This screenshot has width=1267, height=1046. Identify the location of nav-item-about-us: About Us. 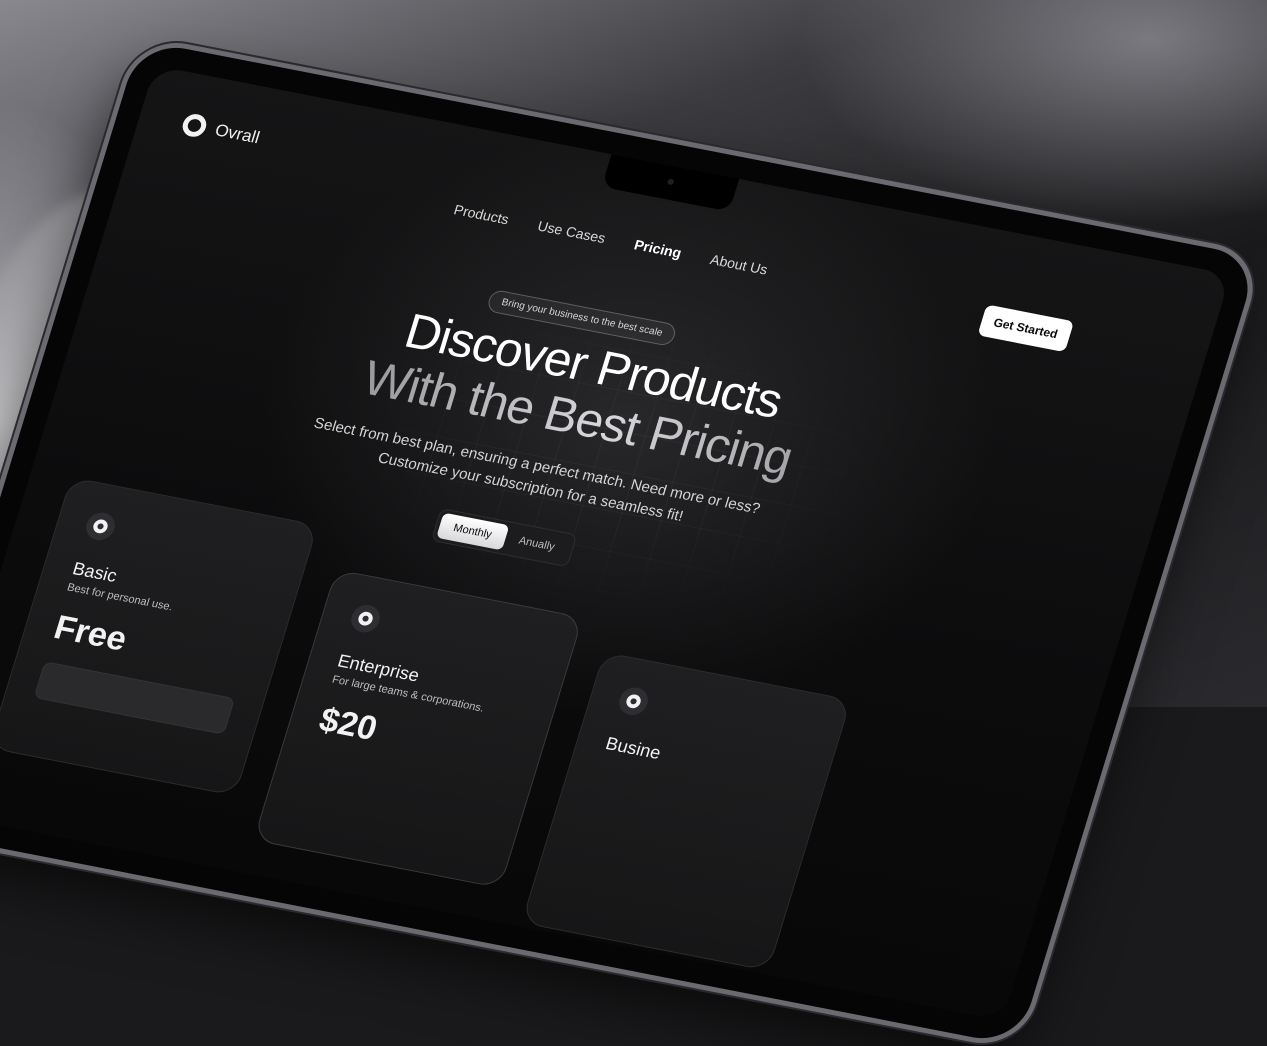
(738, 264).